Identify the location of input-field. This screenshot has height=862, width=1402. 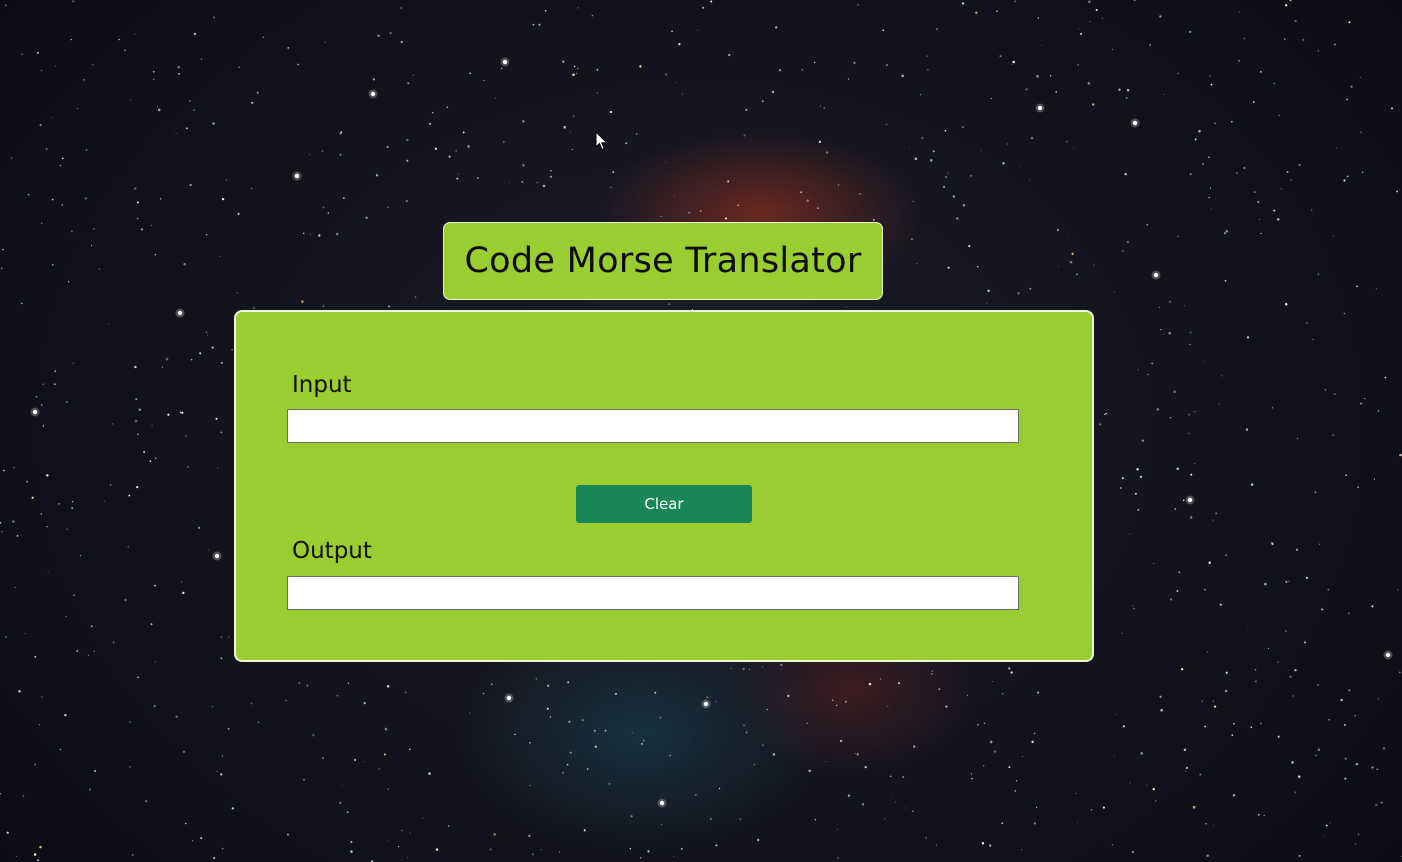
(653, 426).